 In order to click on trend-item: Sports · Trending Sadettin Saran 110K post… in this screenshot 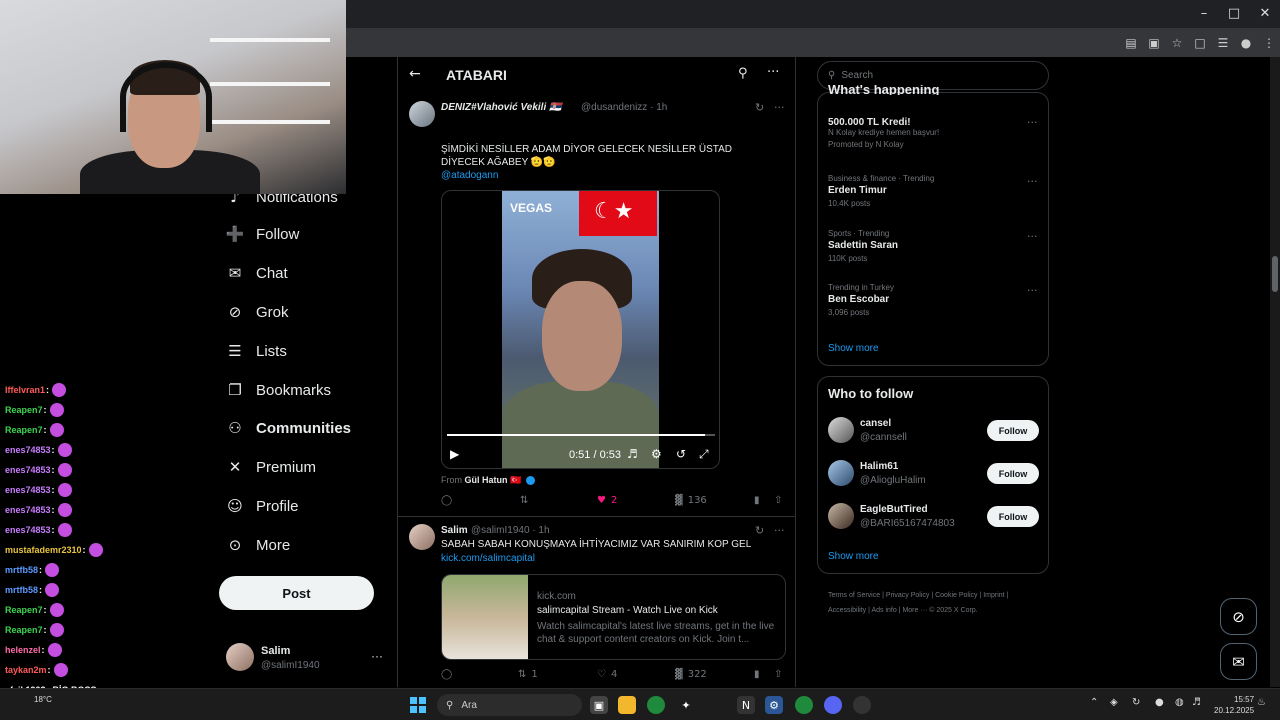, I will do `click(863, 246)`.